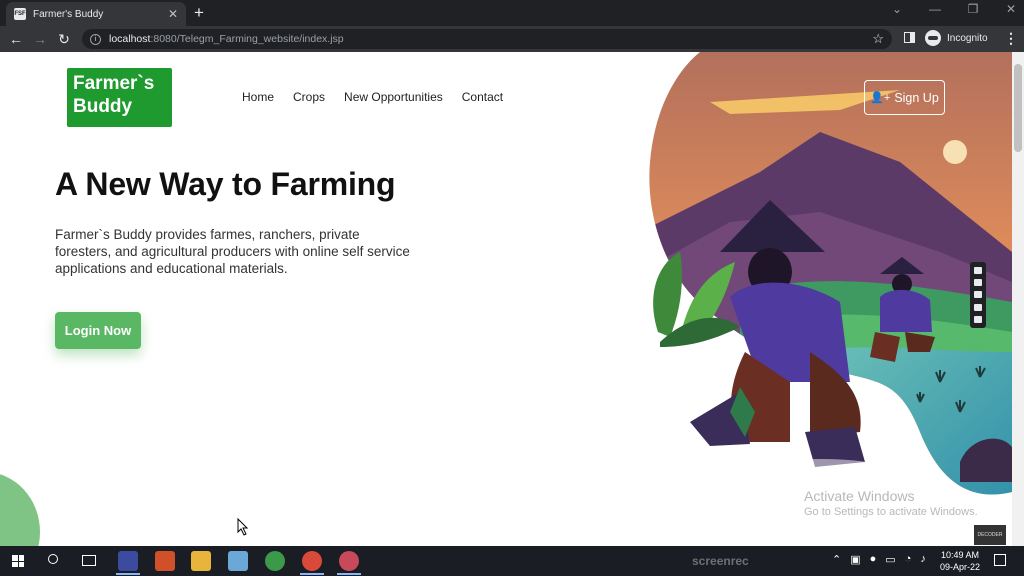  I want to click on add-user-icon: 👤+, so click(880, 98).